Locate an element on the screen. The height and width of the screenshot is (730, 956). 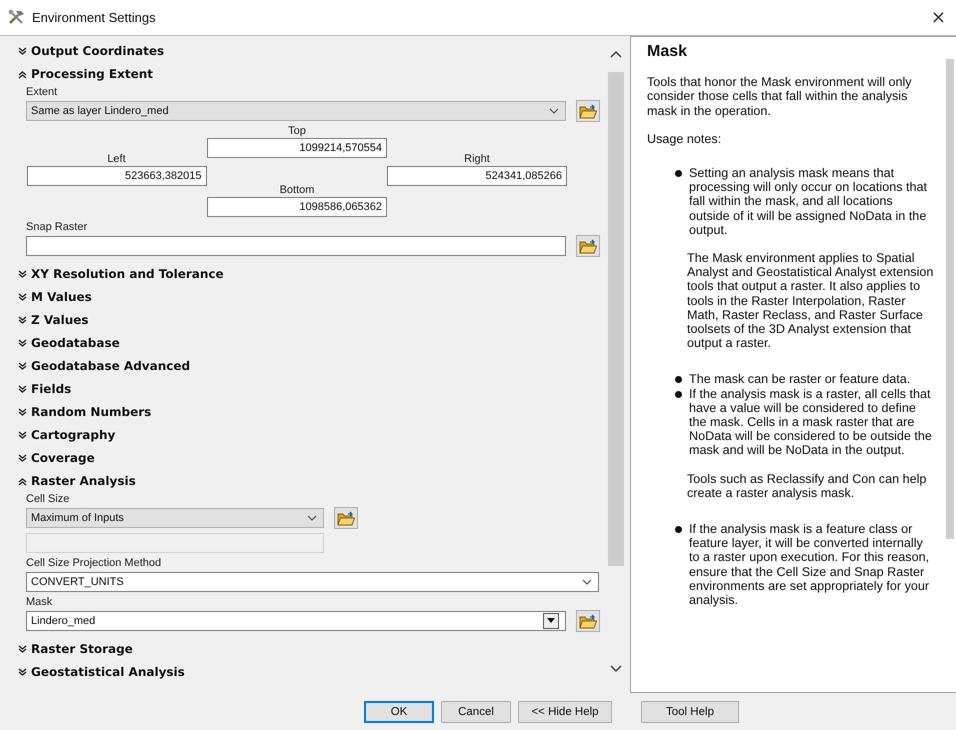
help-paragraph: Tools such as Reclassify and Con can help create a raster analysis mask. is located at coordinates (807, 486).